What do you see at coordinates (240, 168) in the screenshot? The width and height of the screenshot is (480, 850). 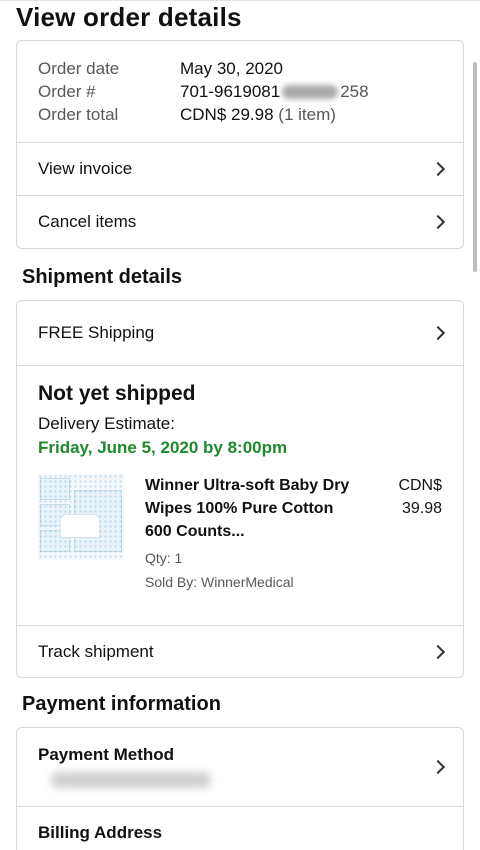 I see `view-invoice-row: View invoice` at bounding box center [240, 168].